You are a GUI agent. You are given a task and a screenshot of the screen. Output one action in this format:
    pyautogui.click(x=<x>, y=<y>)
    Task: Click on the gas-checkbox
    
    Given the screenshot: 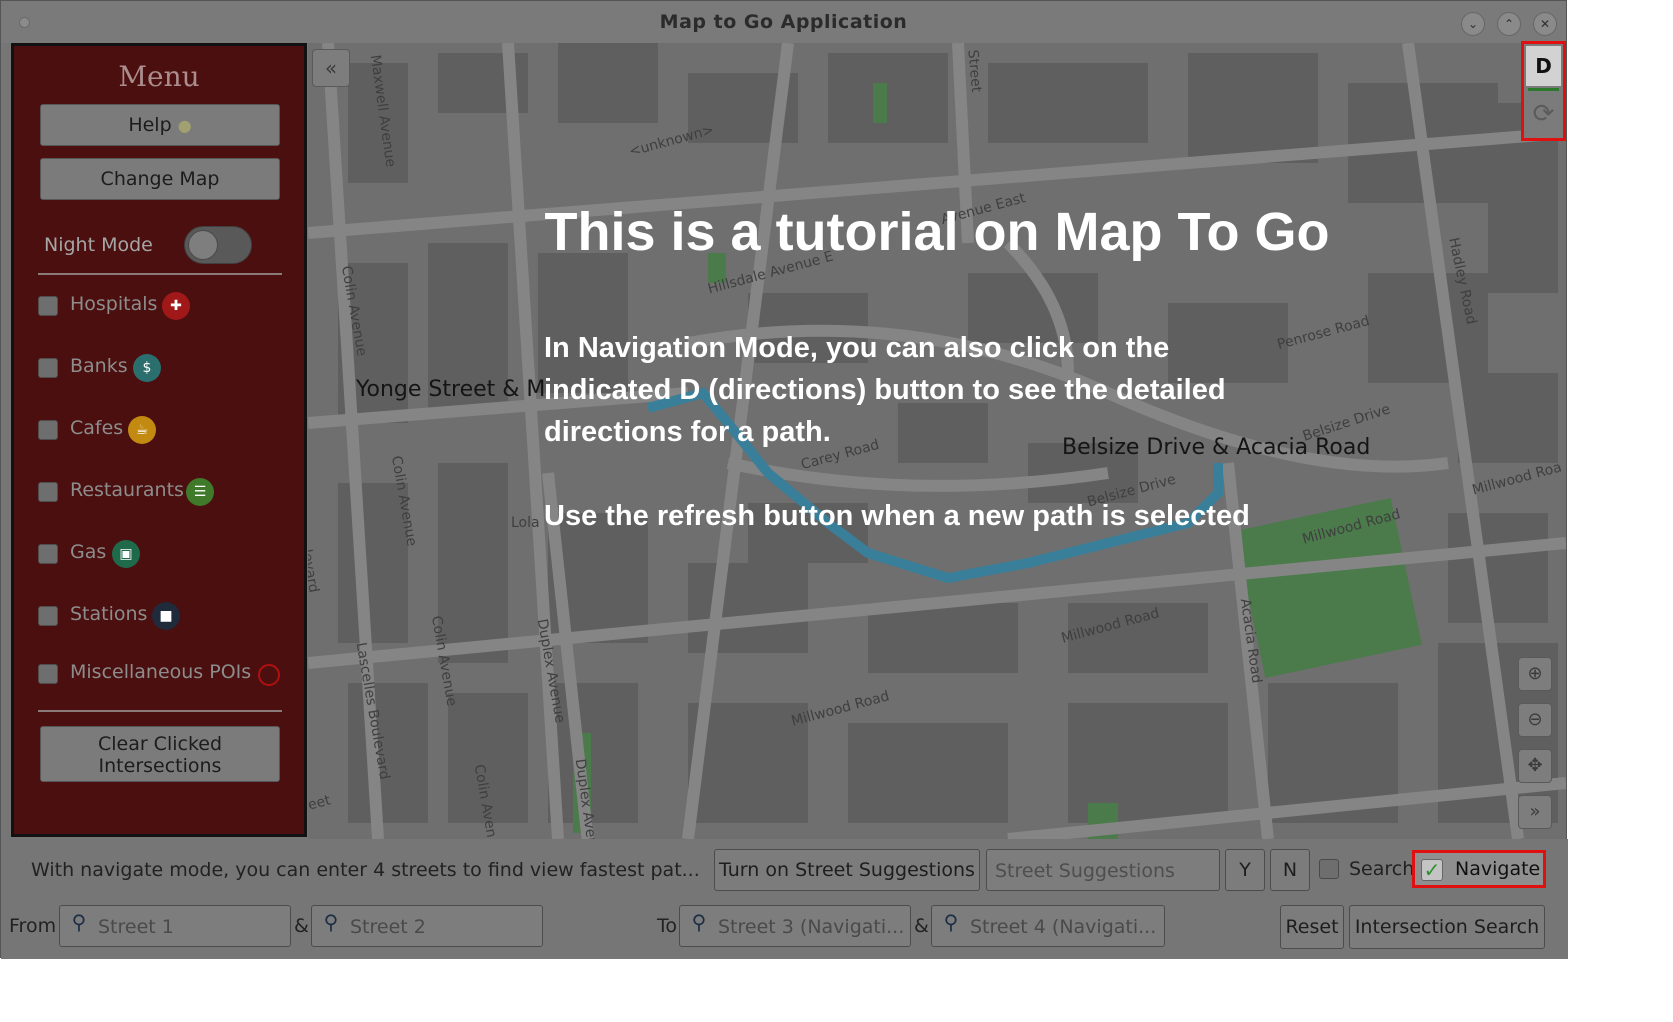 What is the action you would take?
    pyautogui.click(x=48, y=554)
    